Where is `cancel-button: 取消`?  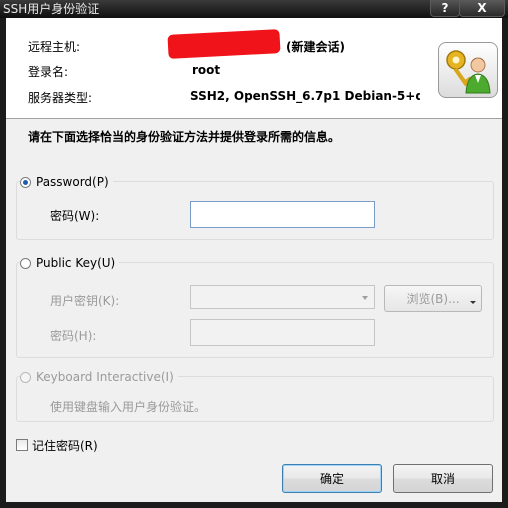 cancel-button: 取消 is located at coordinates (443, 478).